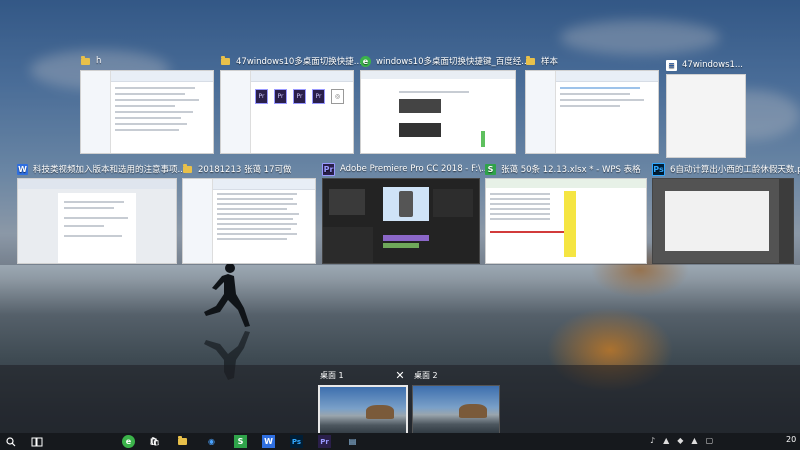 Image resolution: width=800 pixels, height=450 pixels. What do you see at coordinates (332, 375) in the screenshot?
I see `desktop-label: 桌面 1` at bounding box center [332, 375].